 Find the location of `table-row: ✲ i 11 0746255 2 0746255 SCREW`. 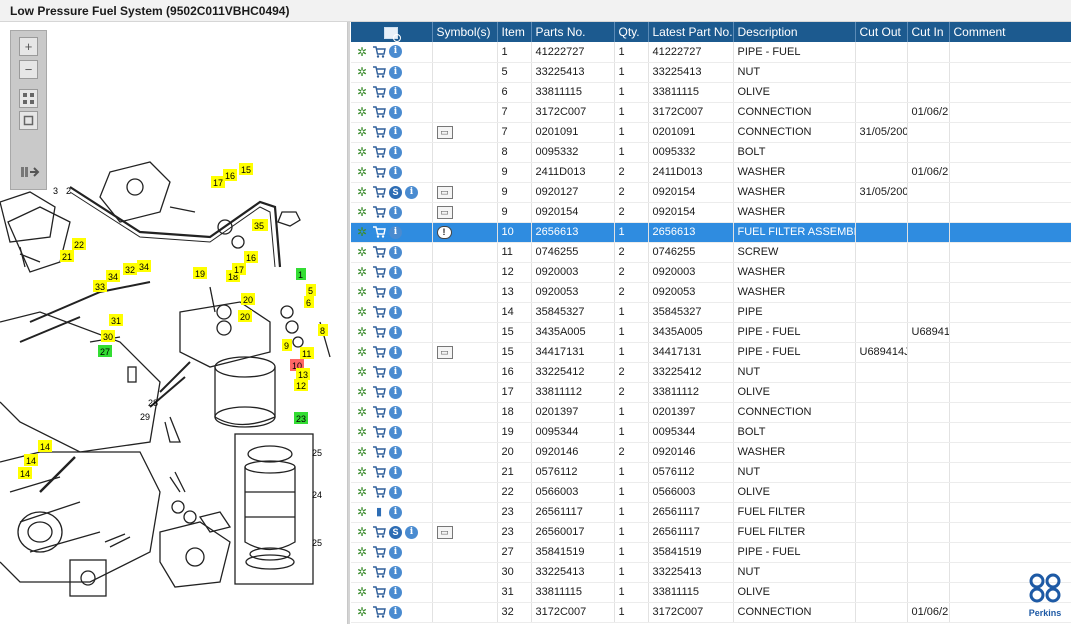

table-row: ✲ i 11 0746255 2 0746255 SCREW is located at coordinates (711, 252).